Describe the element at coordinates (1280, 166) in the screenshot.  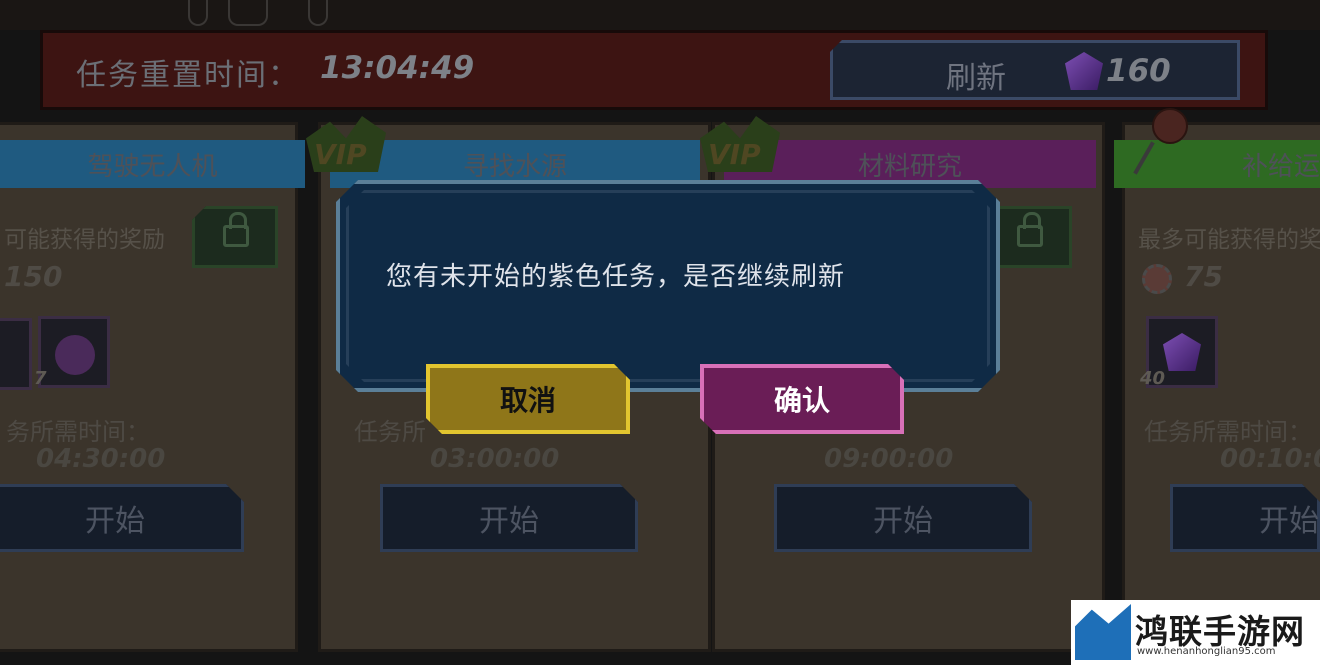
I see `mission-title-4-label: 补给运` at that location.